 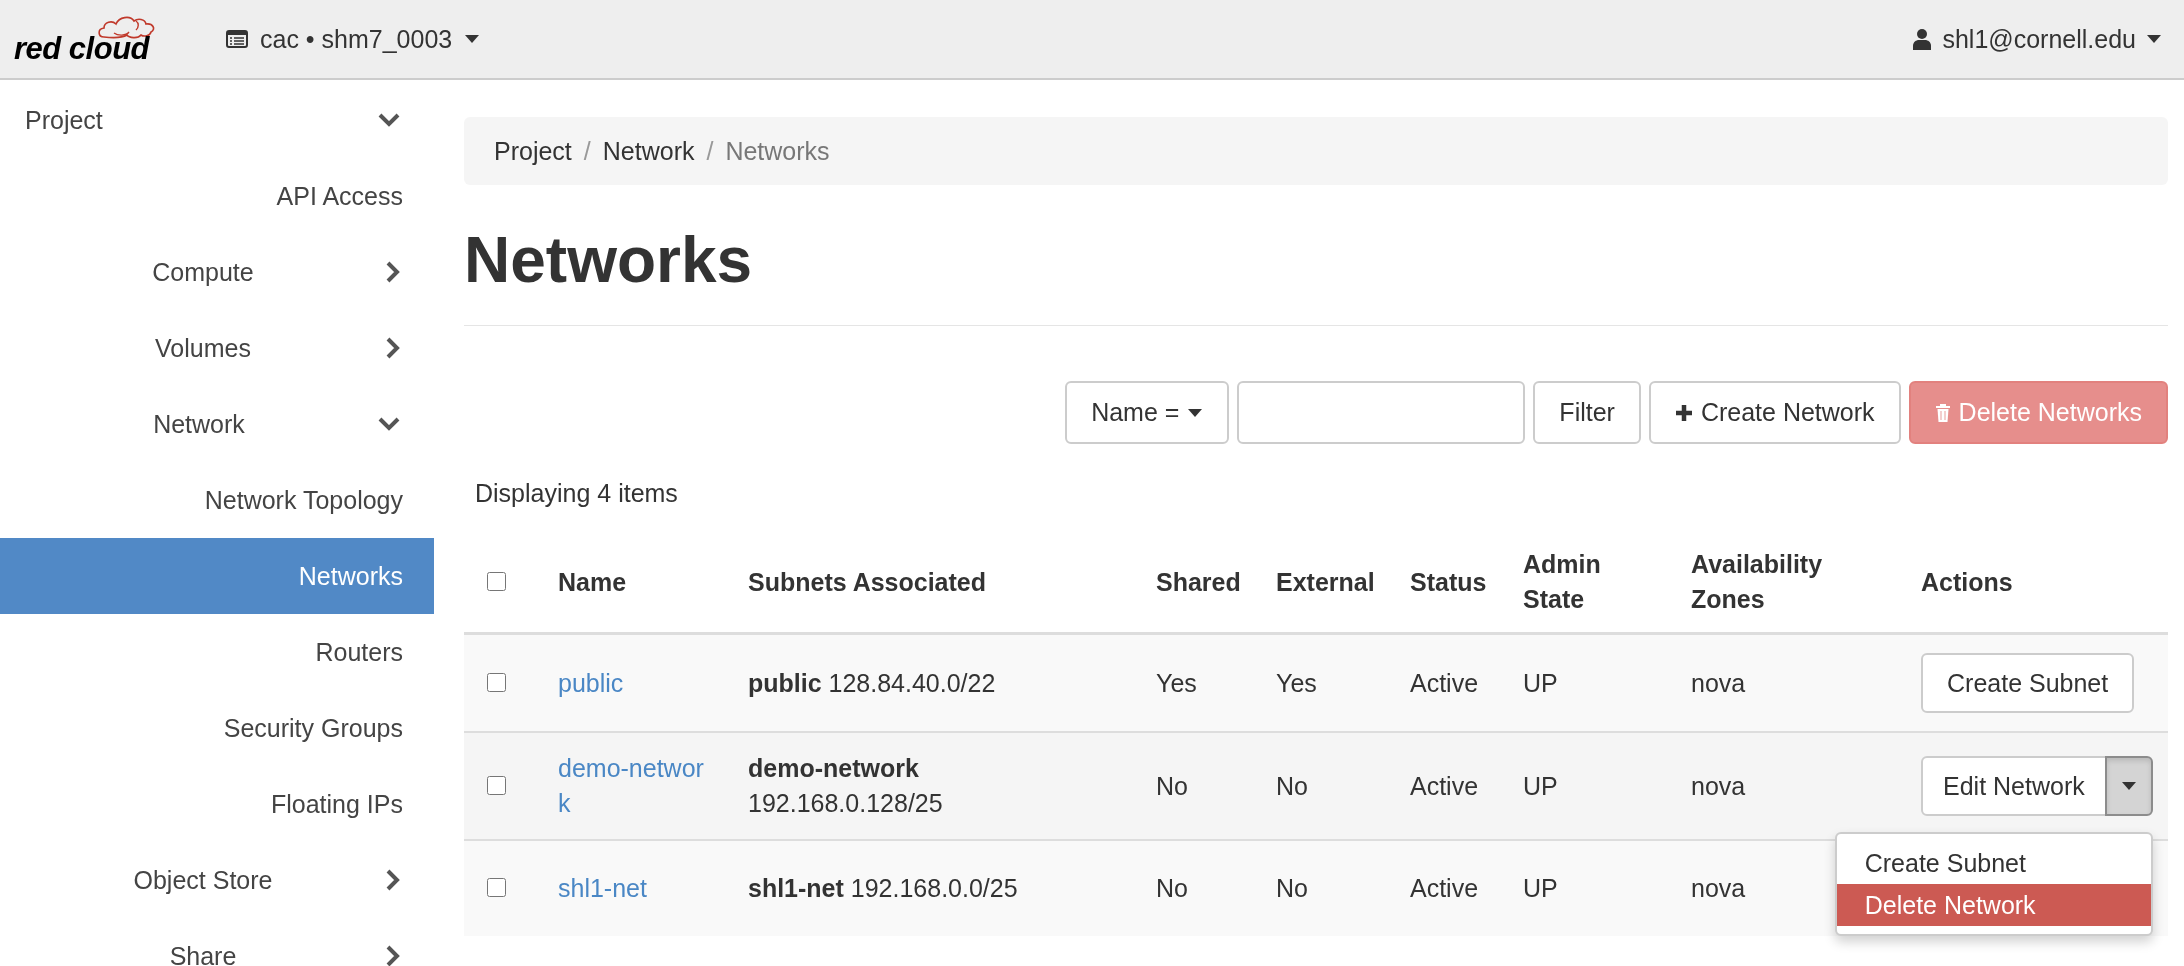 I want to click on subnet-text: shl1-net 192.168.0.0/25, so click(x=883, y=889).